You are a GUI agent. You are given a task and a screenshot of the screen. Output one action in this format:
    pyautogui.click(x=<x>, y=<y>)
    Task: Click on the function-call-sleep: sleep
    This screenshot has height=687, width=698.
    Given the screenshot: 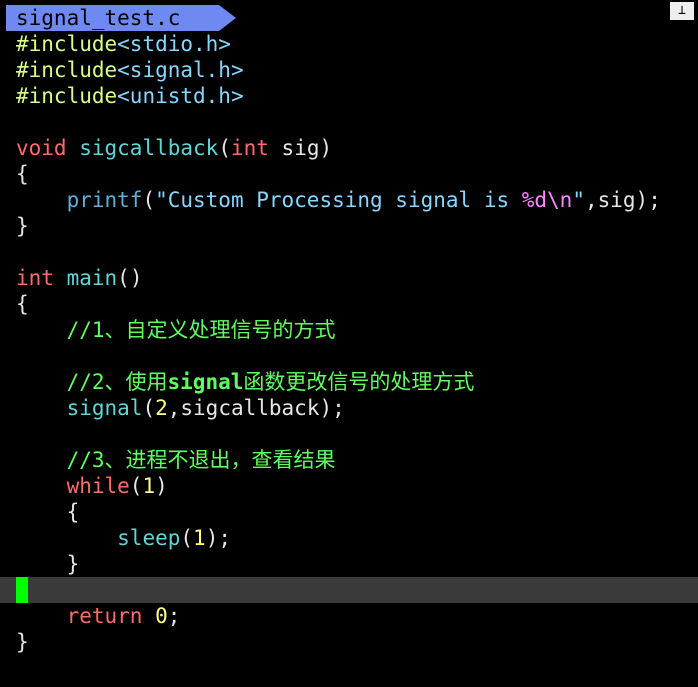 What is the action you would take?
    pyautogui.click(x=149, y=538)
    